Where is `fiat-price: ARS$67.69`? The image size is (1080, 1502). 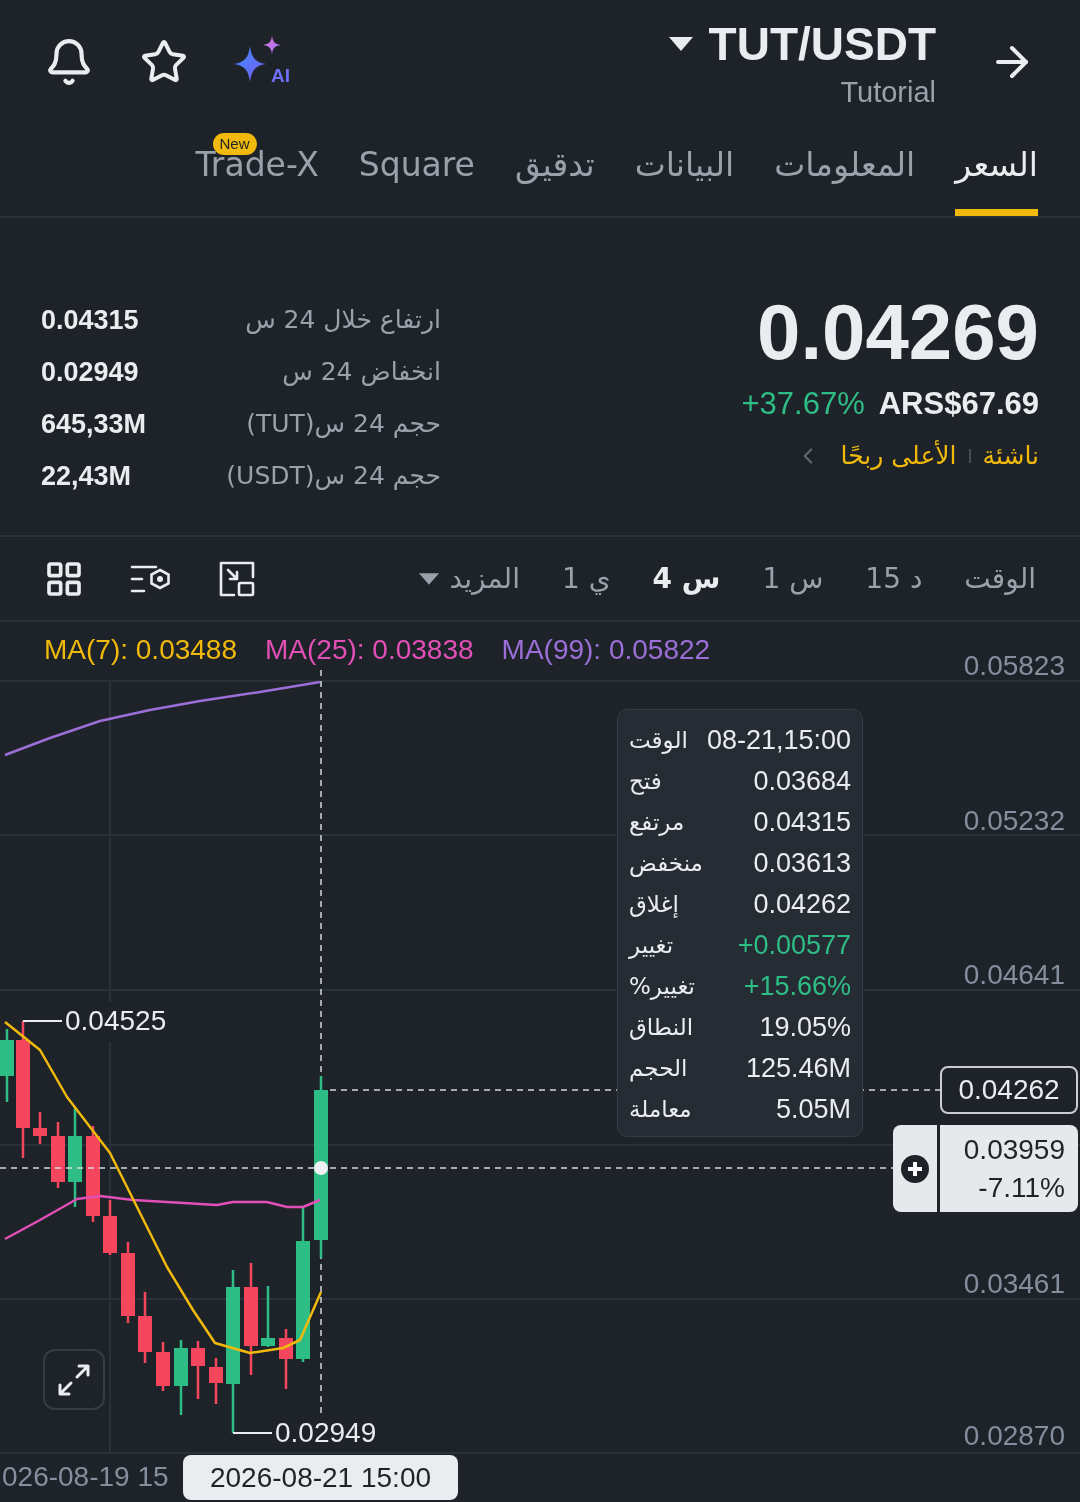
fiat-price: ARS$67.69 is located at coordinates (958, 404).